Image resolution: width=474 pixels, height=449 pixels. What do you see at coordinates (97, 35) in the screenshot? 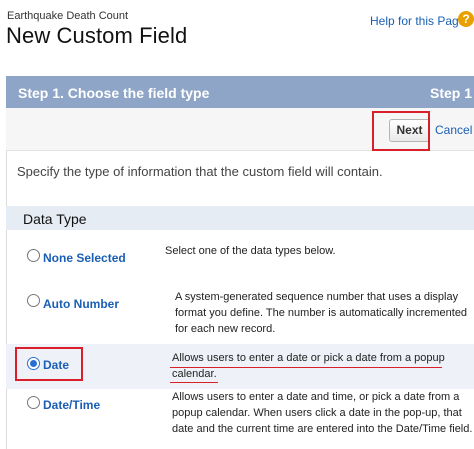
I see `page-title: New Custom Field` at bounding box center [97, 35].